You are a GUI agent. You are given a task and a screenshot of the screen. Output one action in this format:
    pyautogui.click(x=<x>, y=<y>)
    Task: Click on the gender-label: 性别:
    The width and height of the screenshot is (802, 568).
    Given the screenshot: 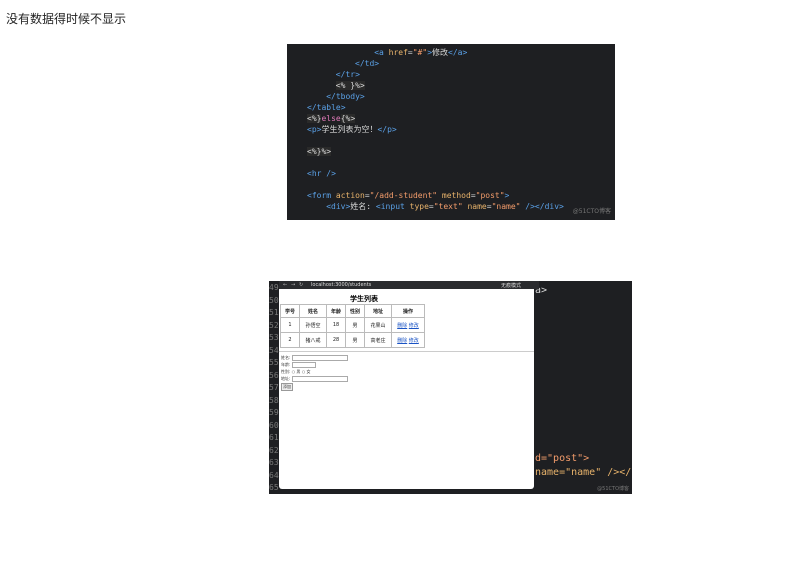 What is the action you would take?
    pyautogui.click(x=286, y=371)
    